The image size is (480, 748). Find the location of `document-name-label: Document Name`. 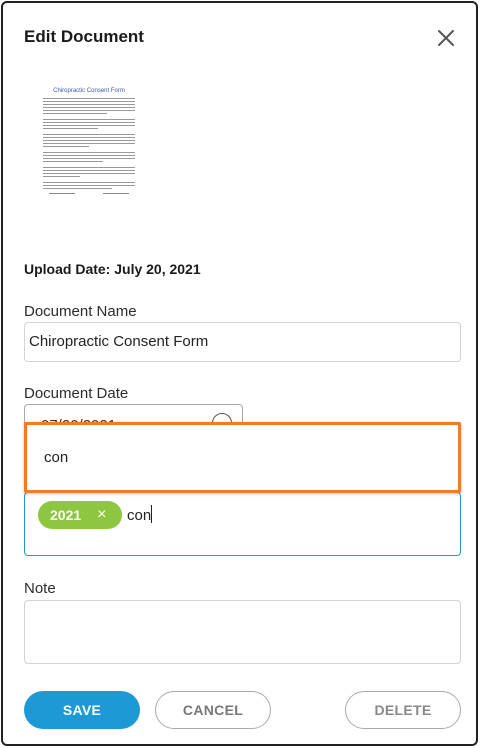

document-name-label: Document Name is located at coordinates (80, 311).